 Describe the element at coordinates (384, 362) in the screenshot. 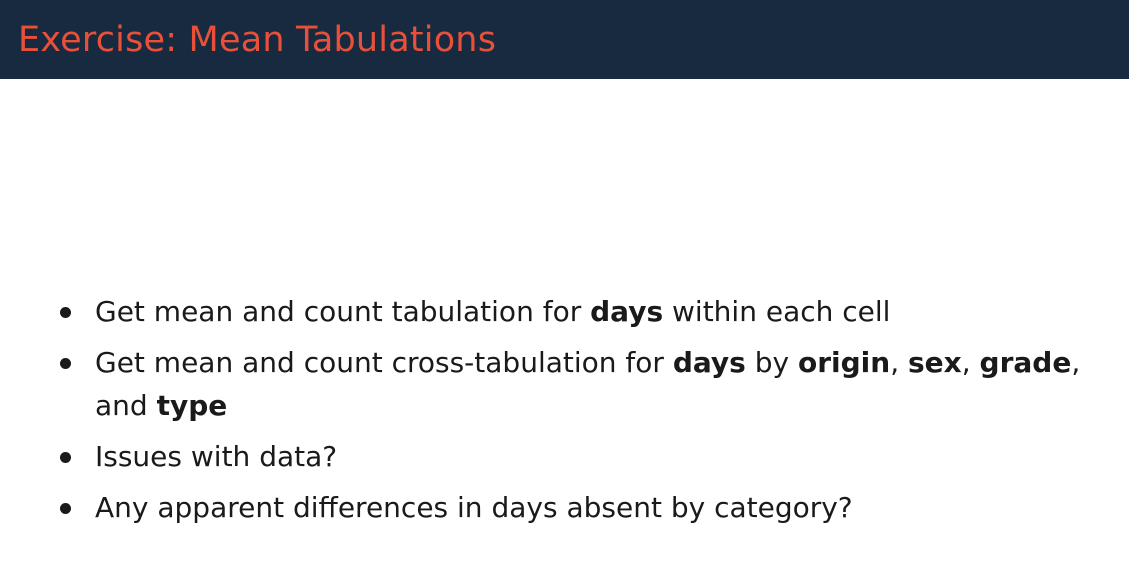

I see `text-run: Get mean and count cross-tabulation for` at that location.